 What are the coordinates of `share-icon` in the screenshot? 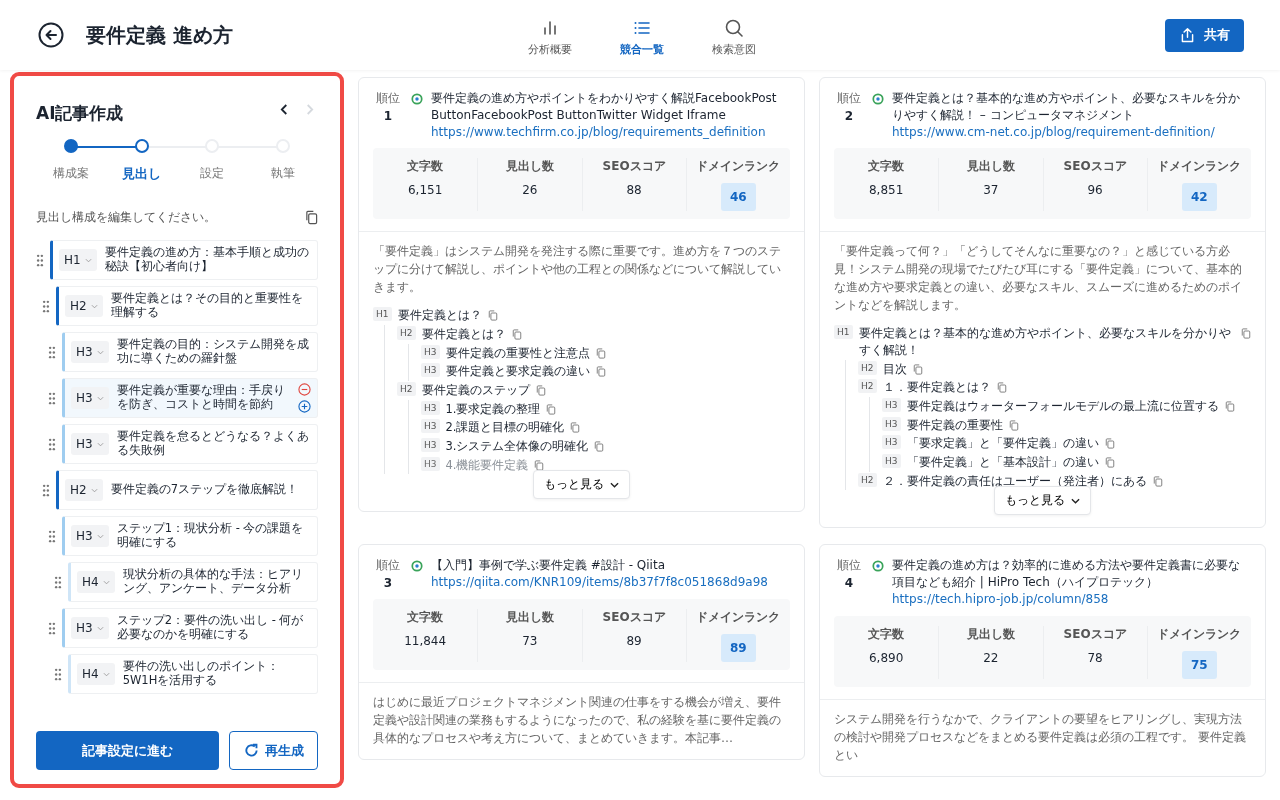 It's located at (1187, 35).